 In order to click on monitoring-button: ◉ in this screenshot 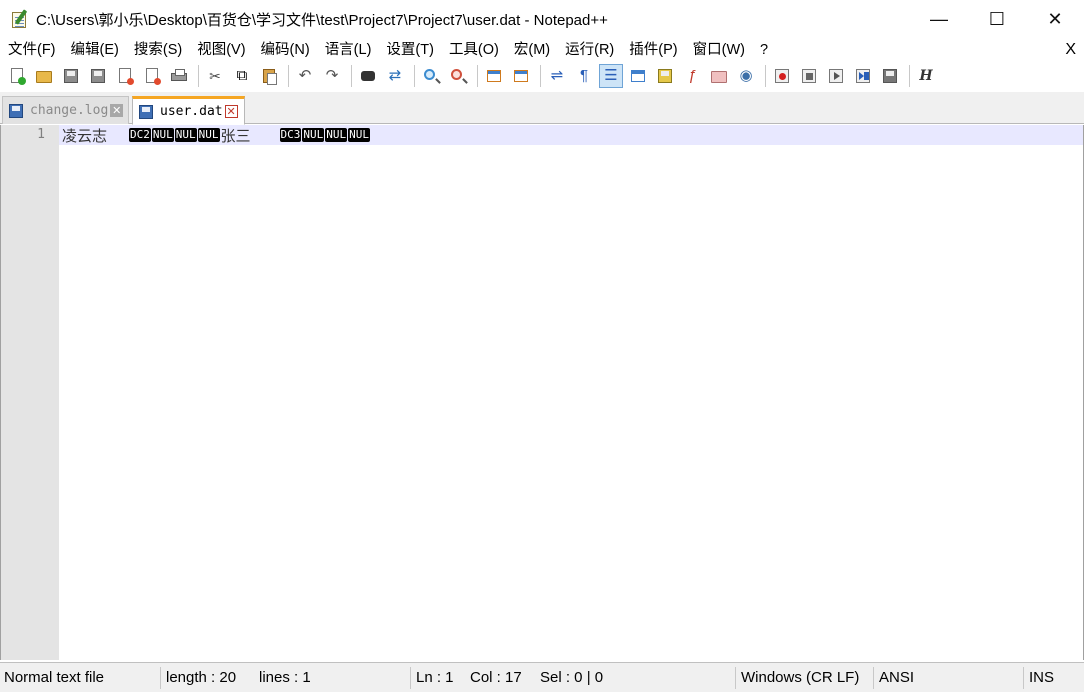, I will do `click(746, 76)`.